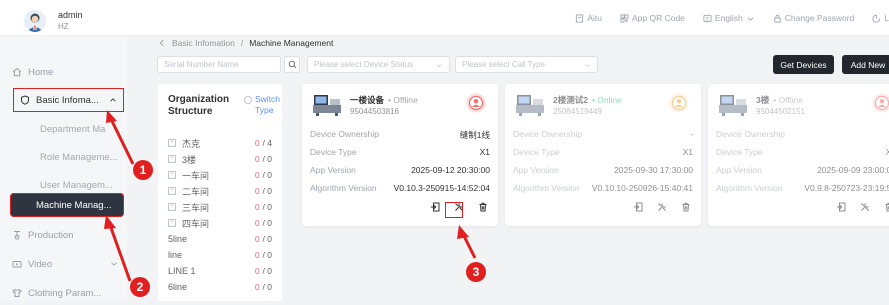 The width and height of the screenshot is (889, 305). What do you see at coordinates (17, 293) in the screenshot?
I see `shirt-icon` at bounding box center [17, 293].